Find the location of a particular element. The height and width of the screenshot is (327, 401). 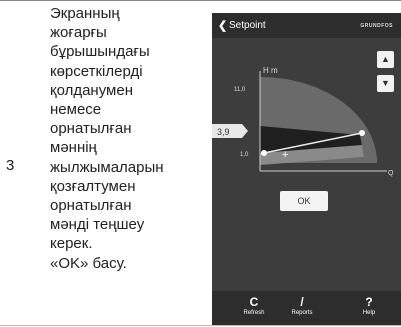

reports-button: / Reports is located at coordinates (302, 306).